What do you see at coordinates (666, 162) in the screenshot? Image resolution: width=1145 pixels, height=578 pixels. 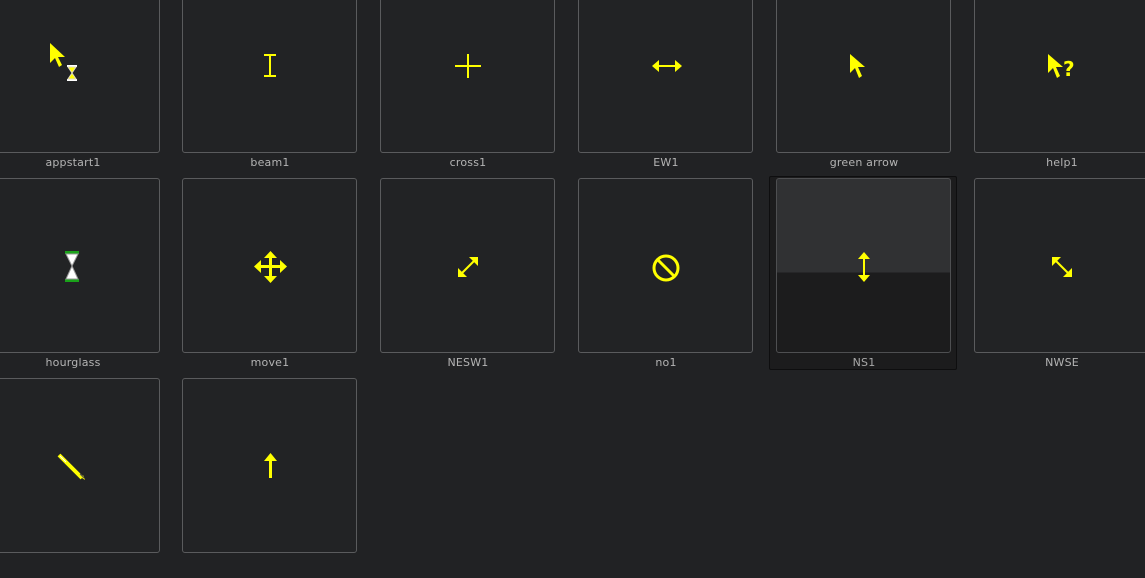 I see `cursor-label: EW1` at bounding box center [666, 162].